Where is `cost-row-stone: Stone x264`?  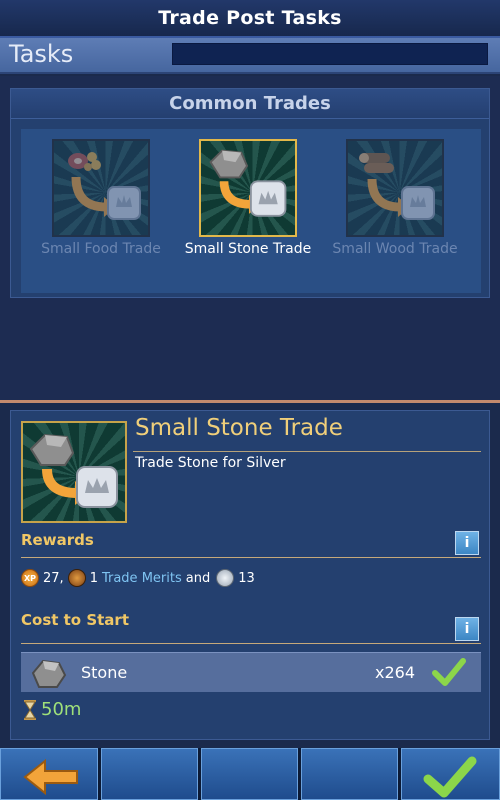 cost-row-stone: Stone x264 is located at coordinates (251, 672).